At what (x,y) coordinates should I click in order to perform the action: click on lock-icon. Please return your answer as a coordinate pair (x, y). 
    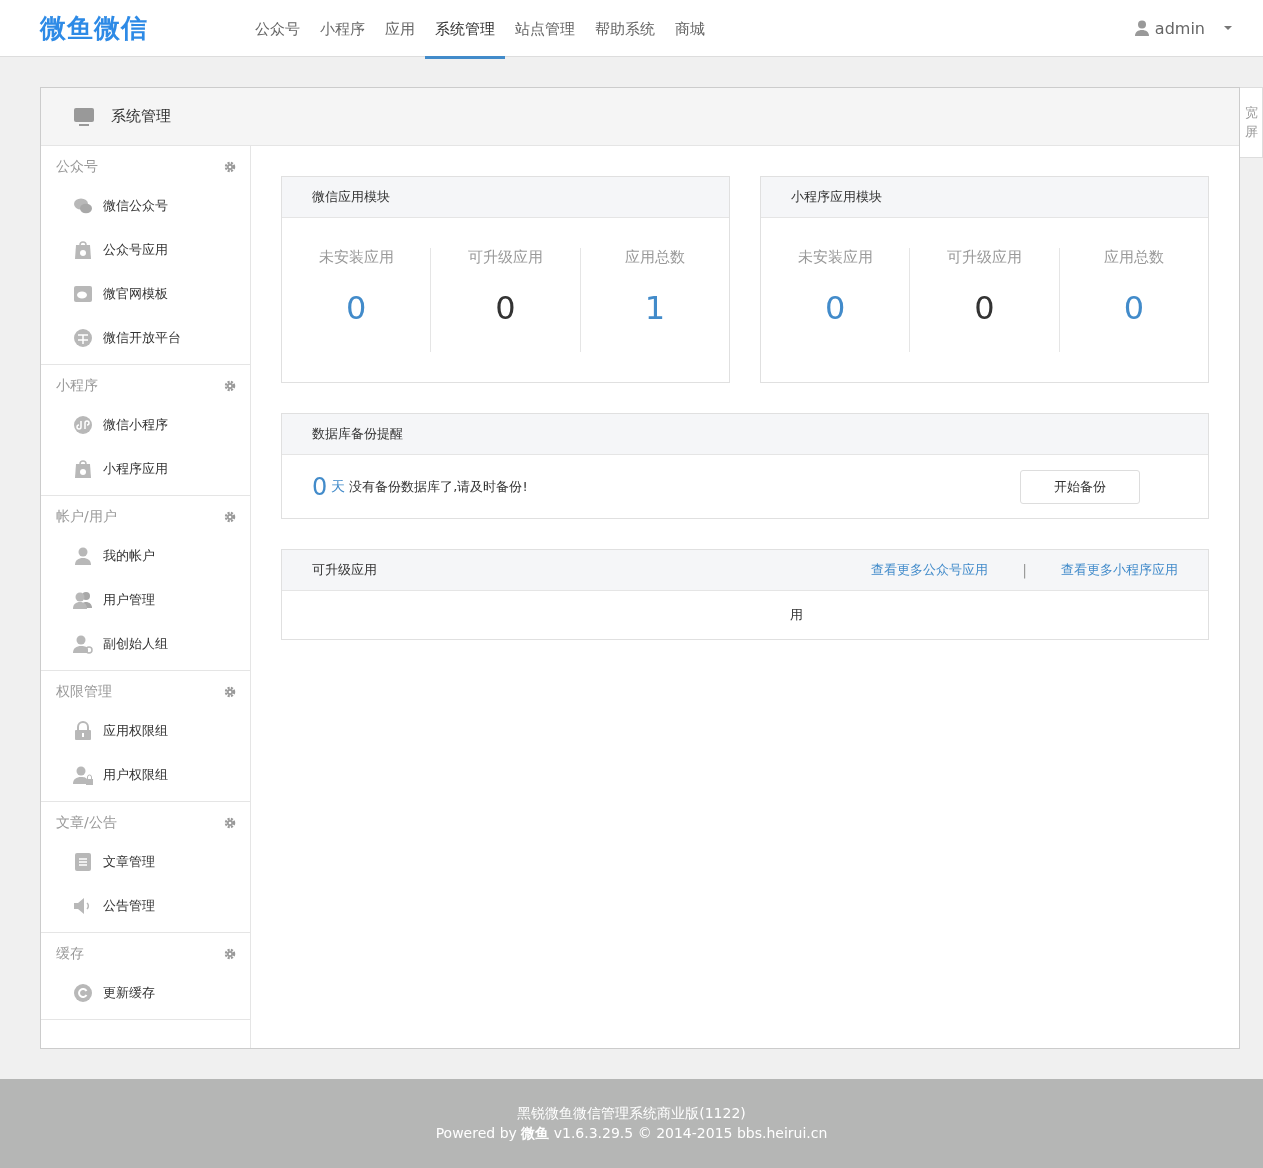
    Looking at the image, I should click on (83, 731).